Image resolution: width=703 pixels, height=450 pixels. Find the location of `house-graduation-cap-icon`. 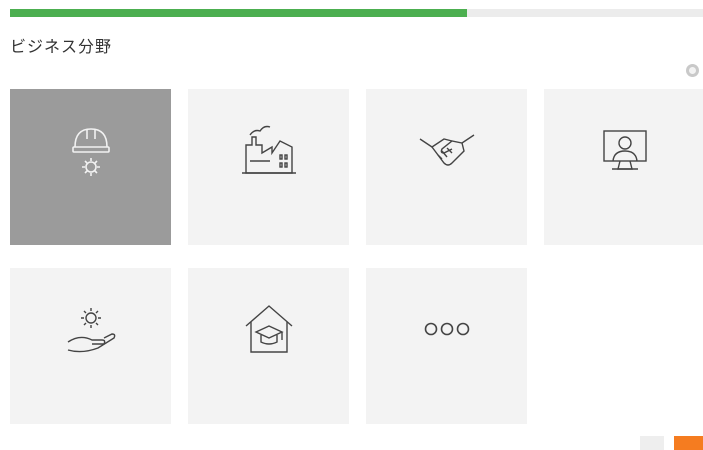

house-graduation-cap-icon is located at coordinates (268, 329).